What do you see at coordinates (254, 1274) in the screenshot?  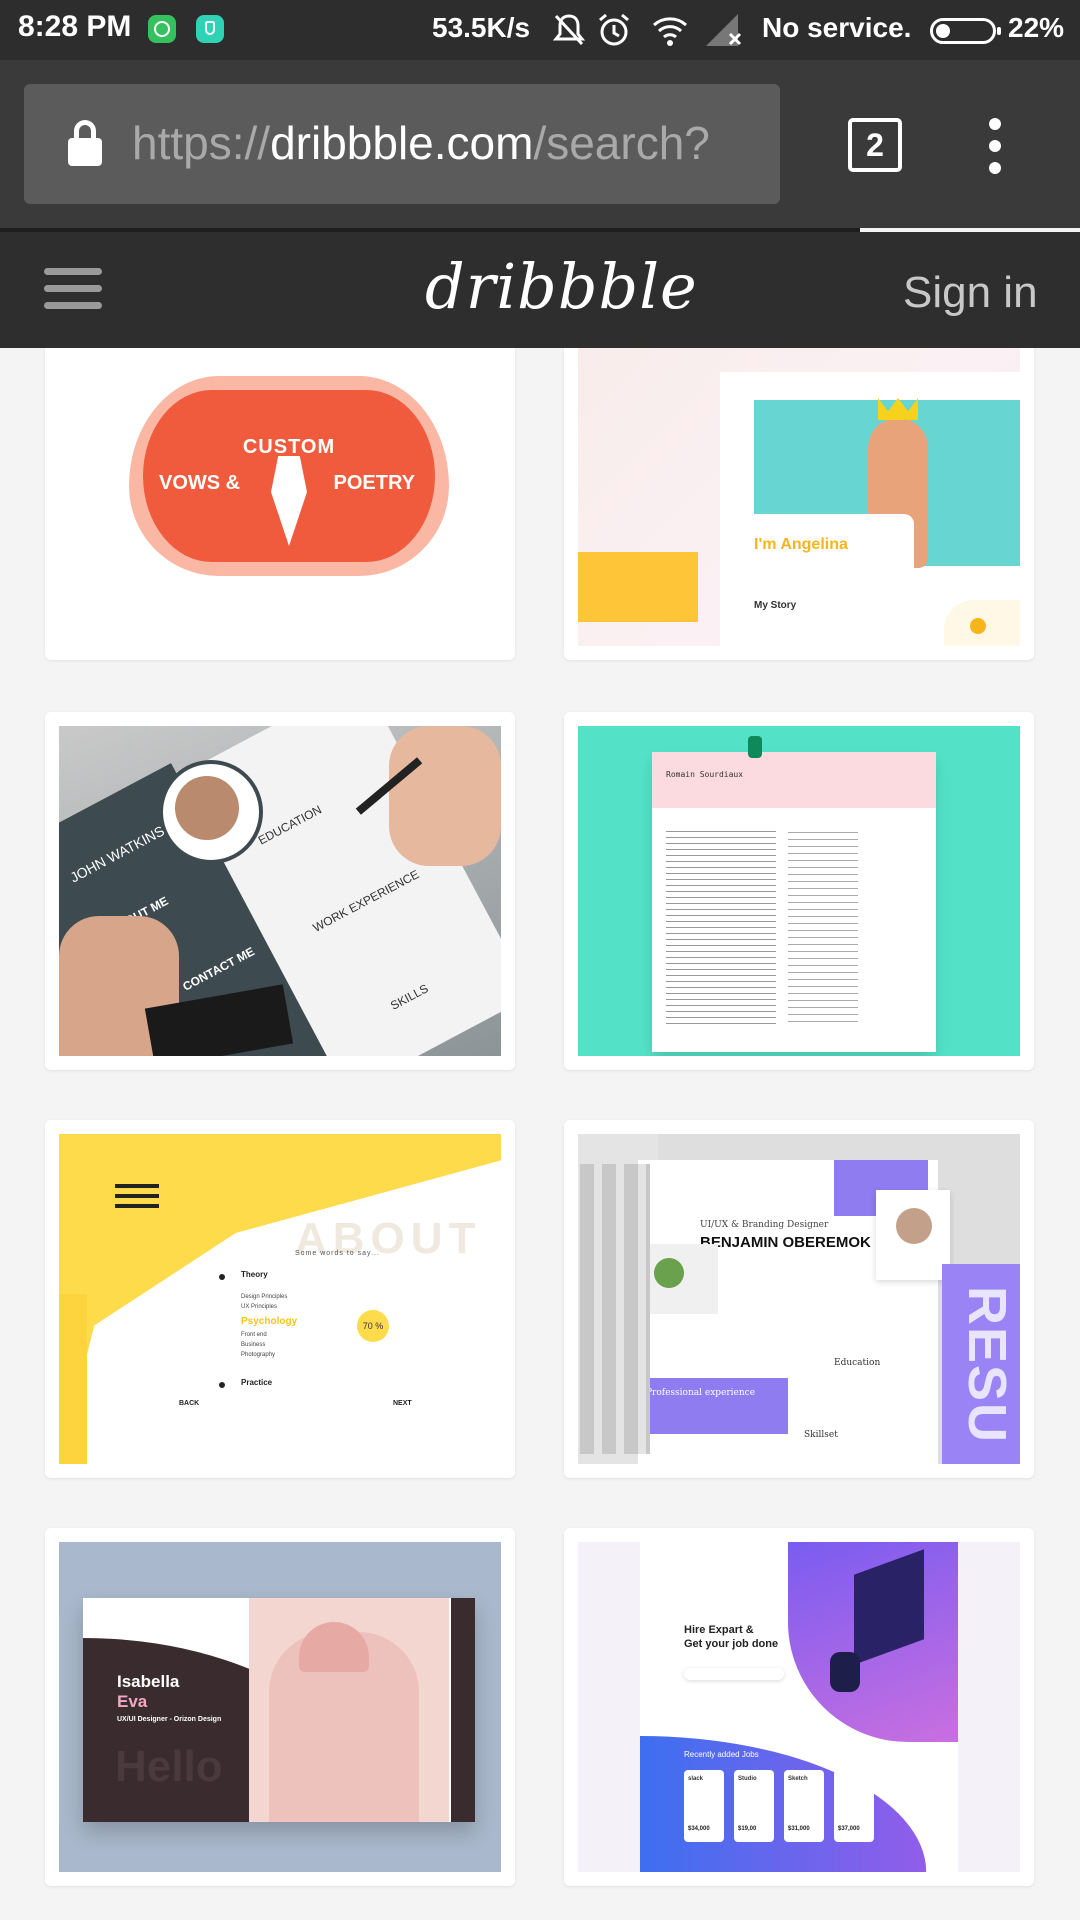 I see `shot-text: Theory` at bounding box center [254, 1274].